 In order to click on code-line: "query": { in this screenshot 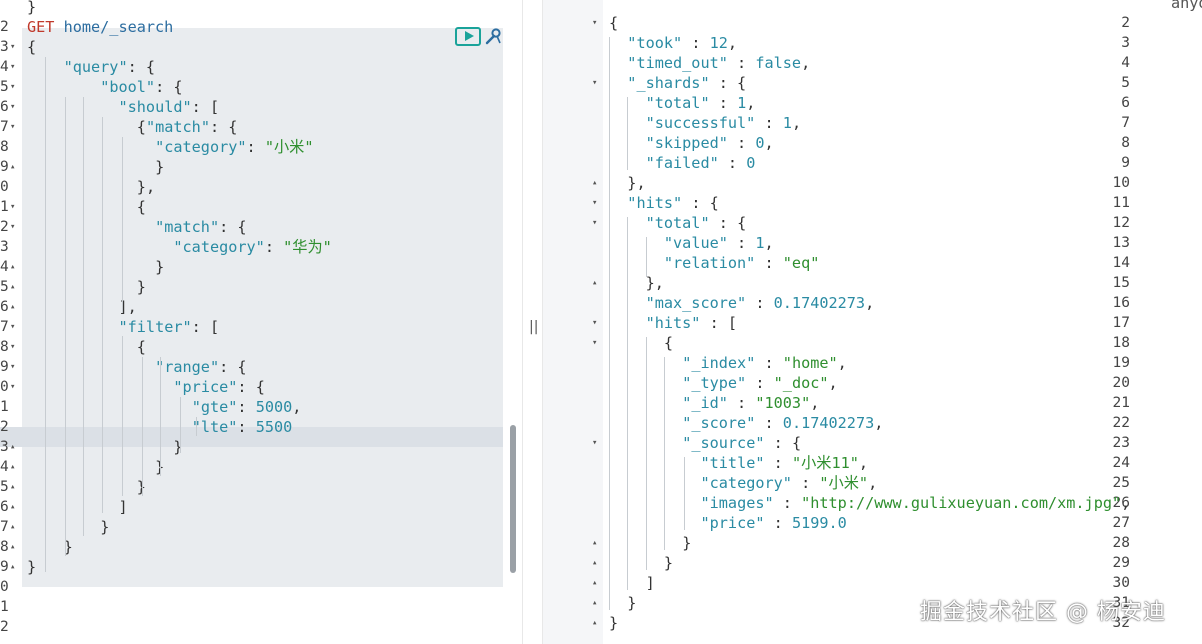, I will do `click(109, 67)`.